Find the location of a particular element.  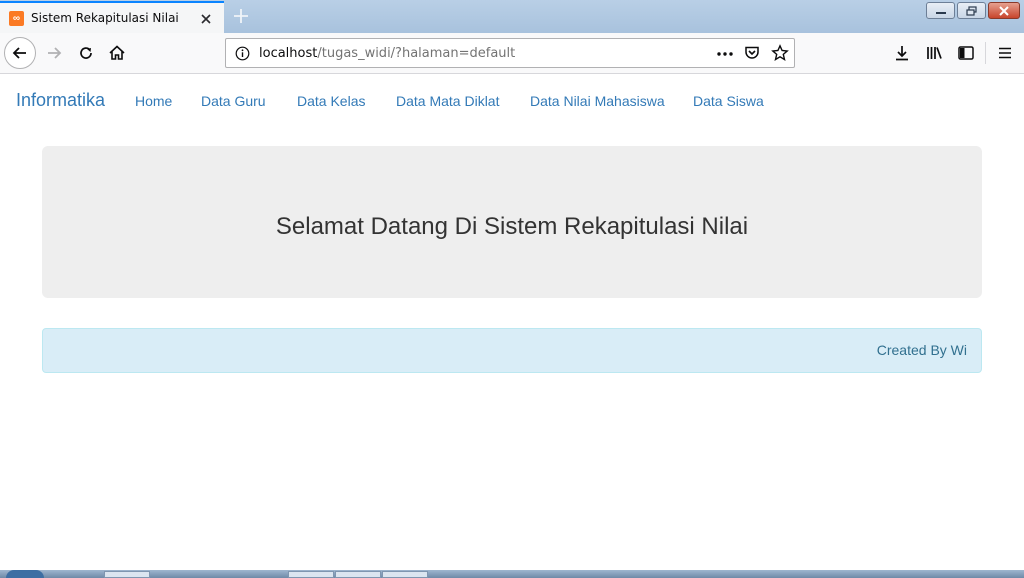

nav-link-data-kelas: Data Kelas is located at coordinates (331, 101).